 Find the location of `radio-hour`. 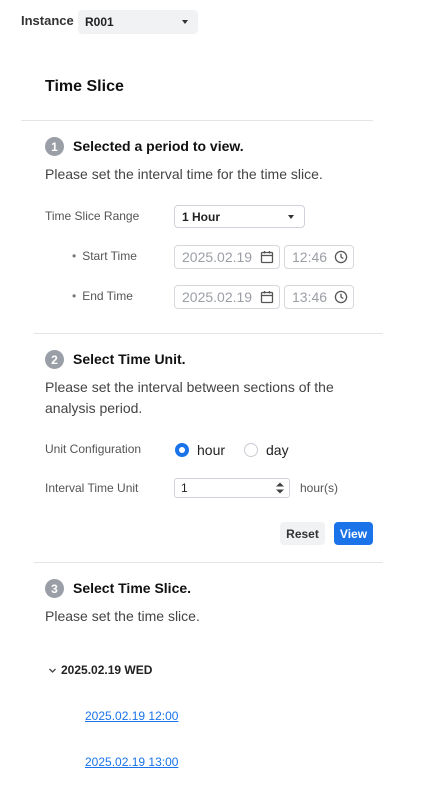

radio-hour is located at coordinates (182, 450).